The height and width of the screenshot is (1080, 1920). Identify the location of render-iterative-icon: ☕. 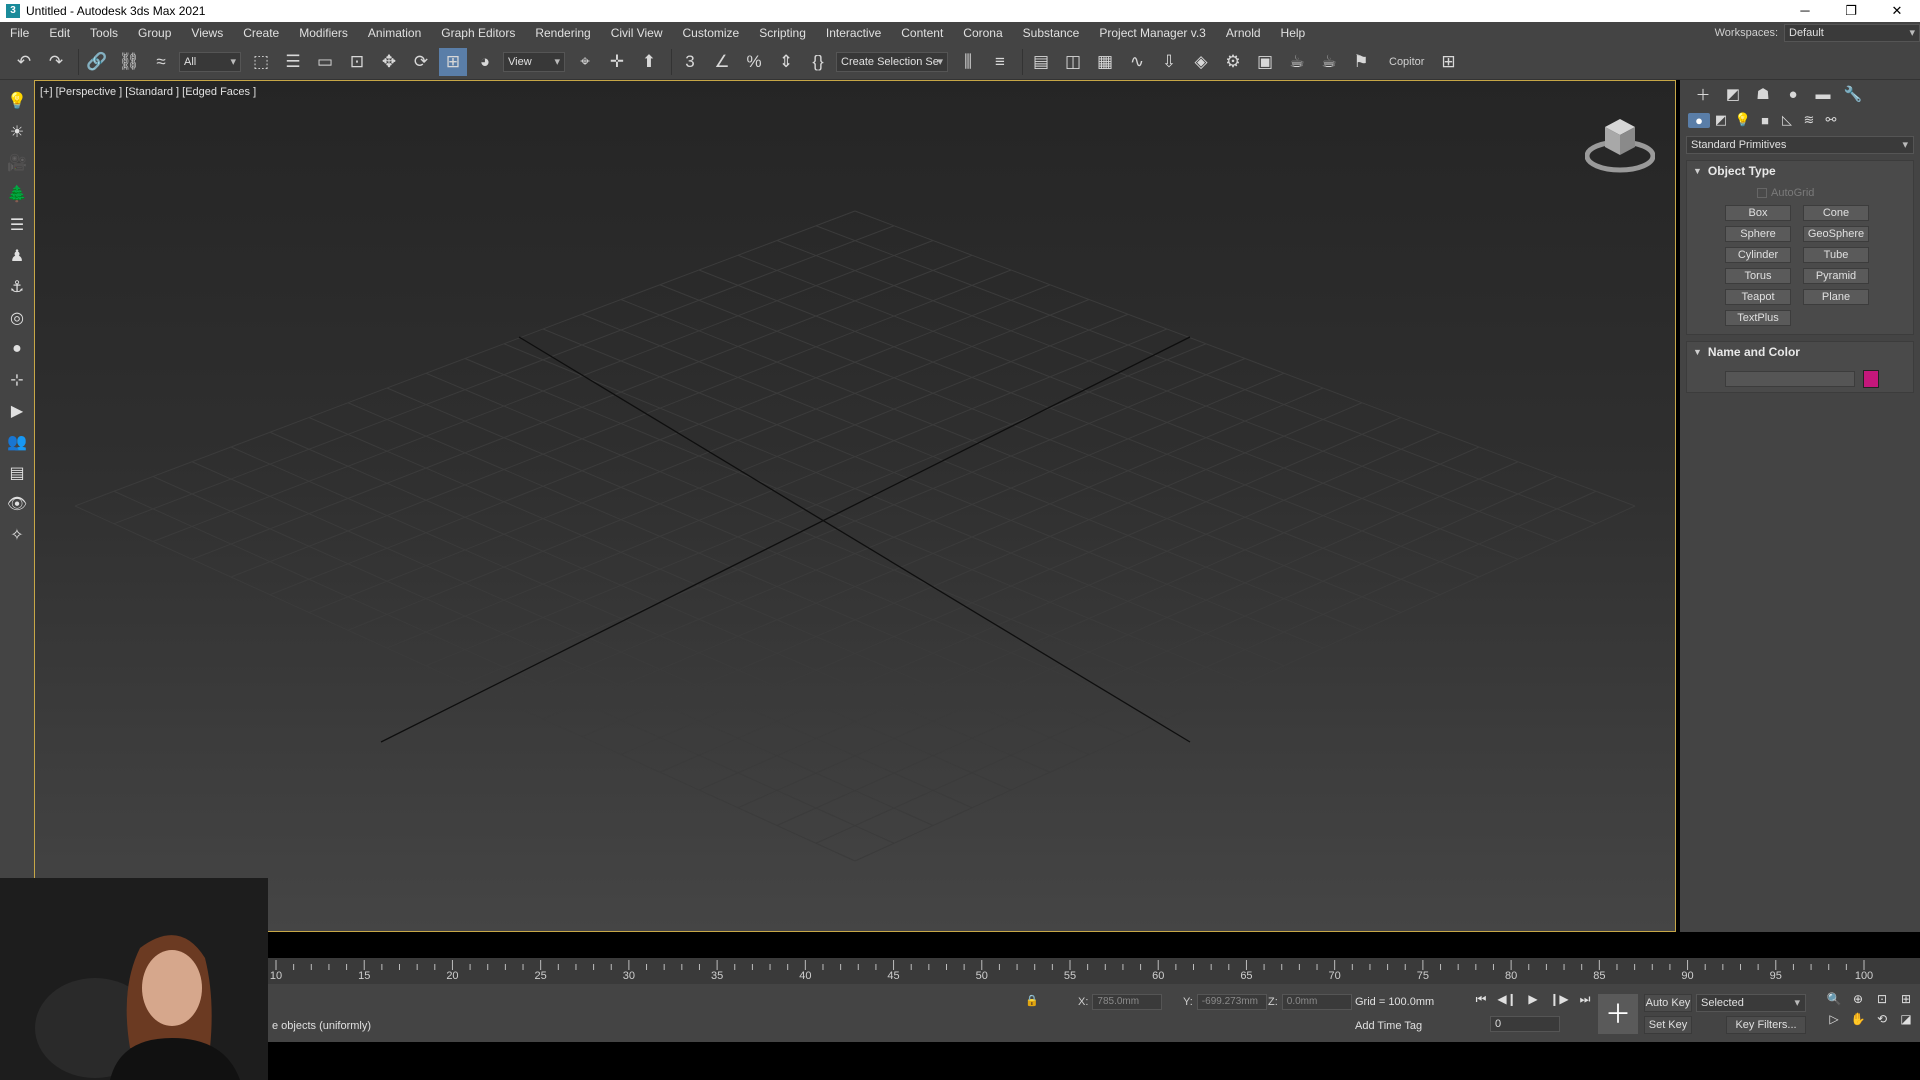
(1329, 62).